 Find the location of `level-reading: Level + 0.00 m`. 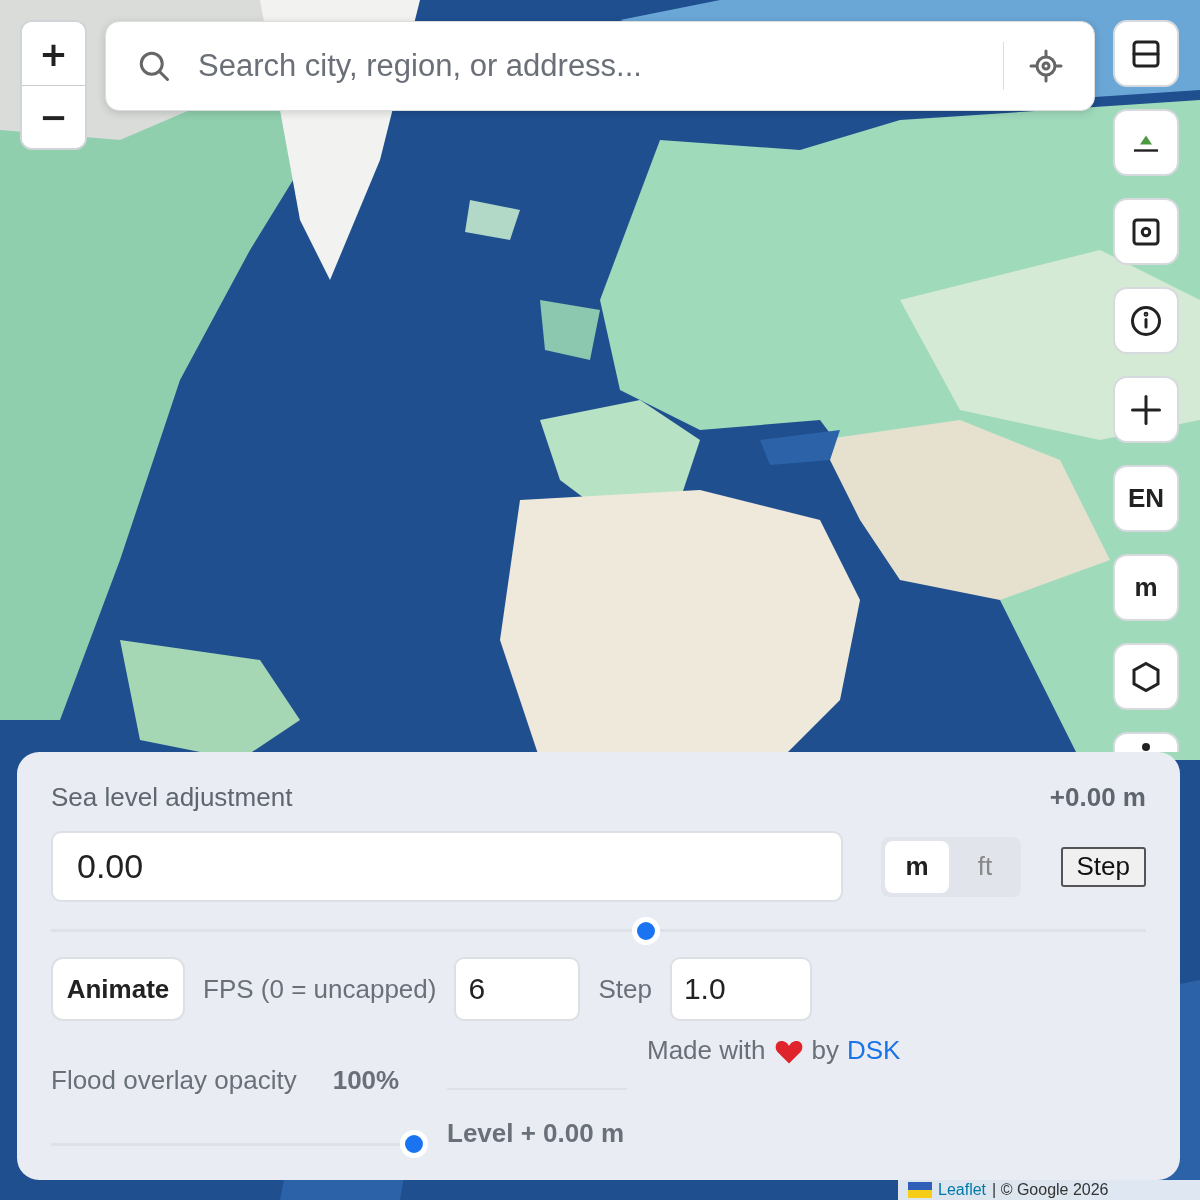

level-reading: Level + 0.00 m is located at coordinates (536, 1133).